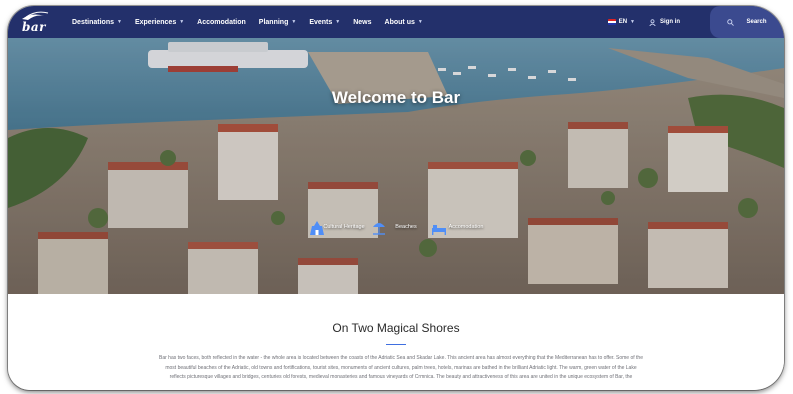 This screenshot has height=394, width=793. Describe the element at coordinates (670, 22) in the screenshot. I see `signin-label: Sign in` at that location.